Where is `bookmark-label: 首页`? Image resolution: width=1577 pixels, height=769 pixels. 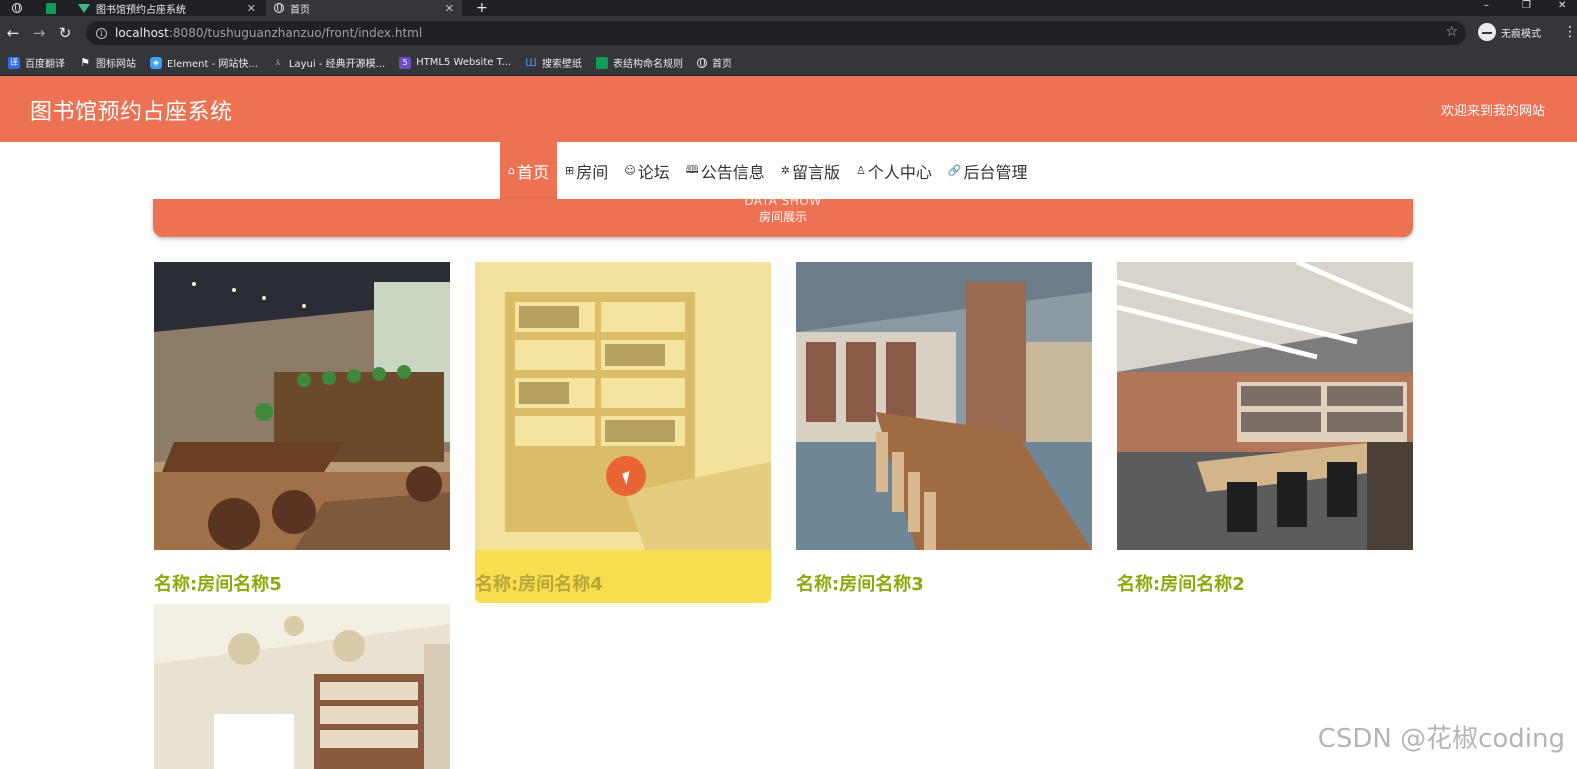
bookmark-label: 首页 is located at coordinates (722, 64).